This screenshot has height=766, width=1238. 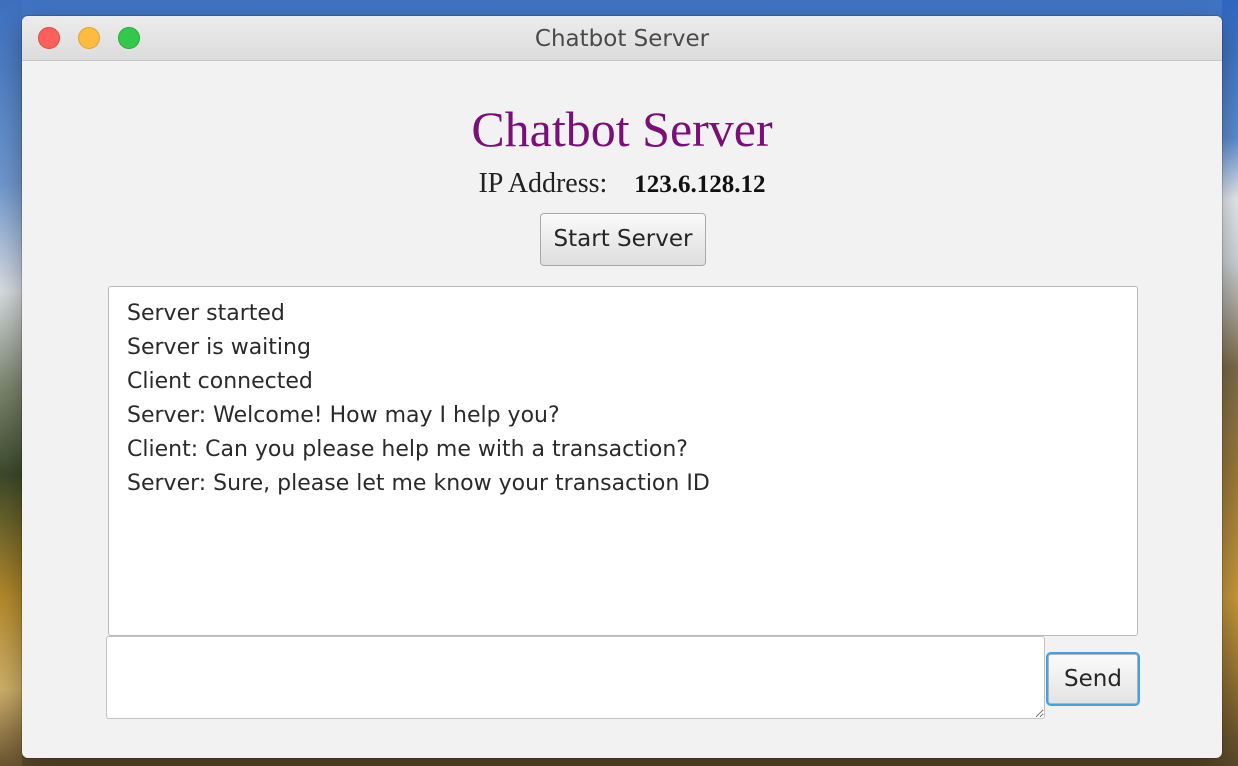 I want to click on window-title: Chatbot Server, so click(x=622, y=39).